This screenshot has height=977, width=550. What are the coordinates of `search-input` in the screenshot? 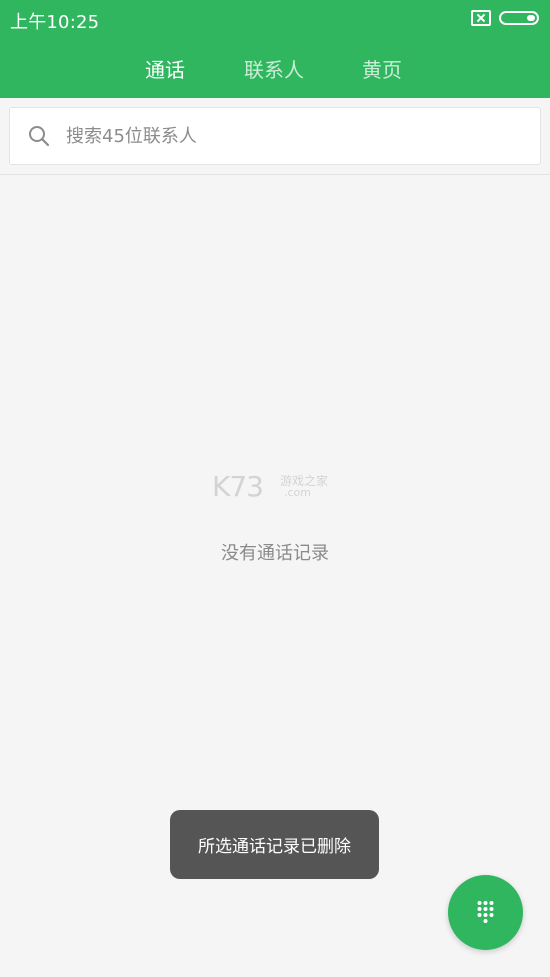 It's located at (286, 136).